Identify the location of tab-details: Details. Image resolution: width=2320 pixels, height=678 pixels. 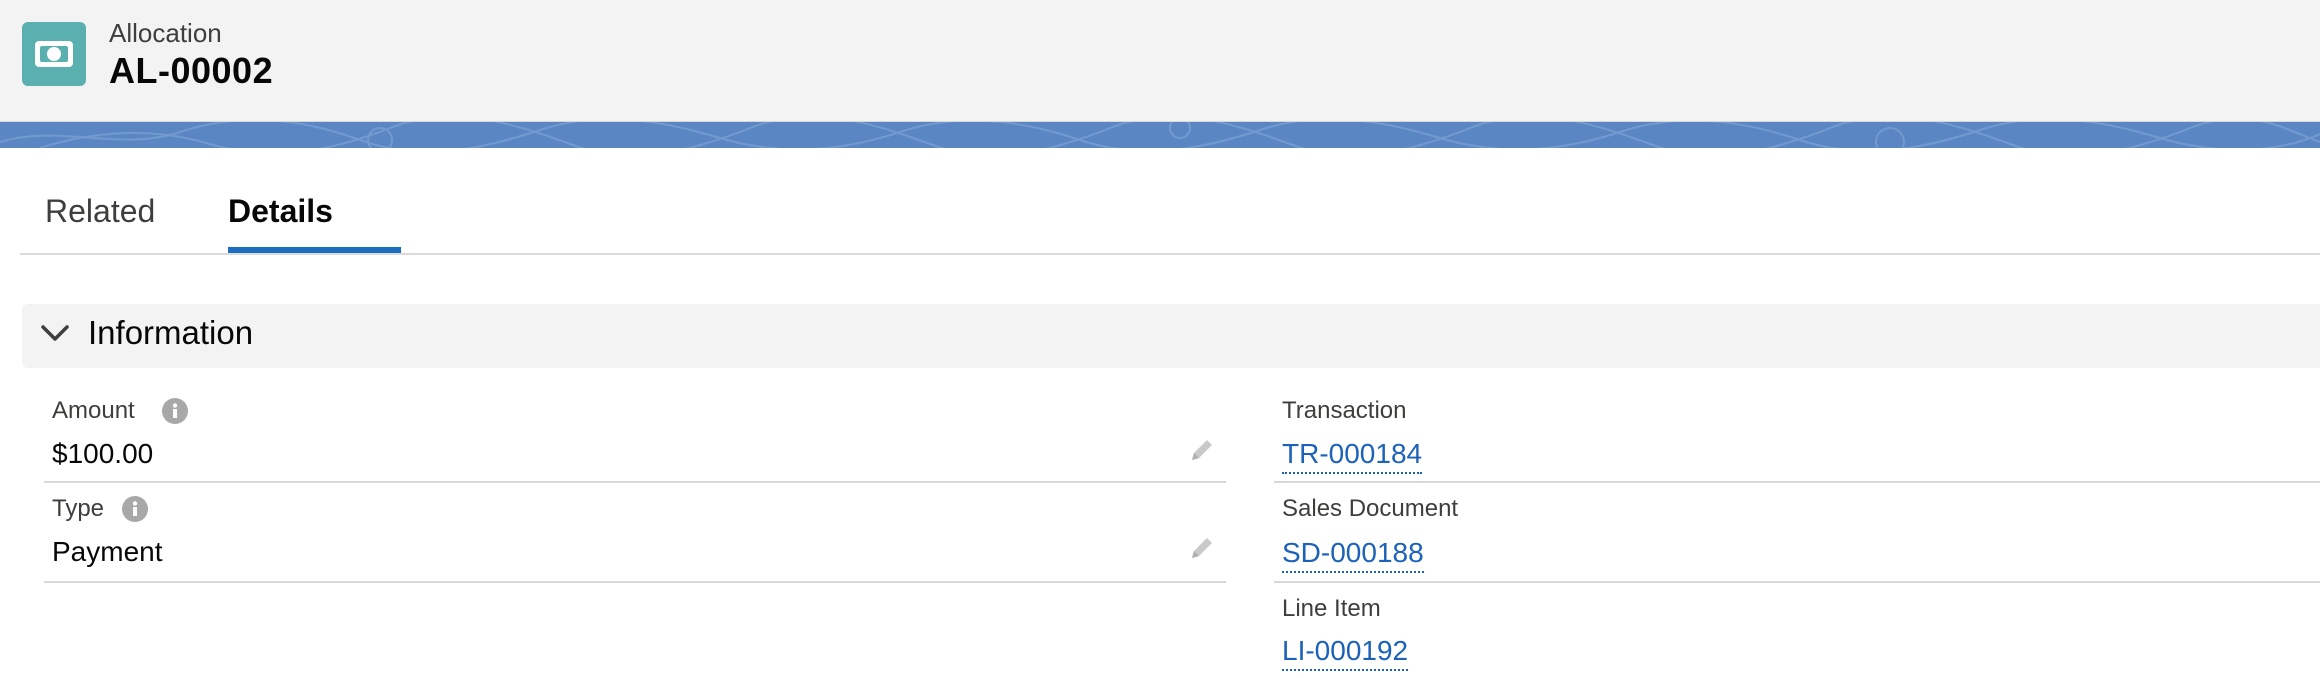
(280, 222).